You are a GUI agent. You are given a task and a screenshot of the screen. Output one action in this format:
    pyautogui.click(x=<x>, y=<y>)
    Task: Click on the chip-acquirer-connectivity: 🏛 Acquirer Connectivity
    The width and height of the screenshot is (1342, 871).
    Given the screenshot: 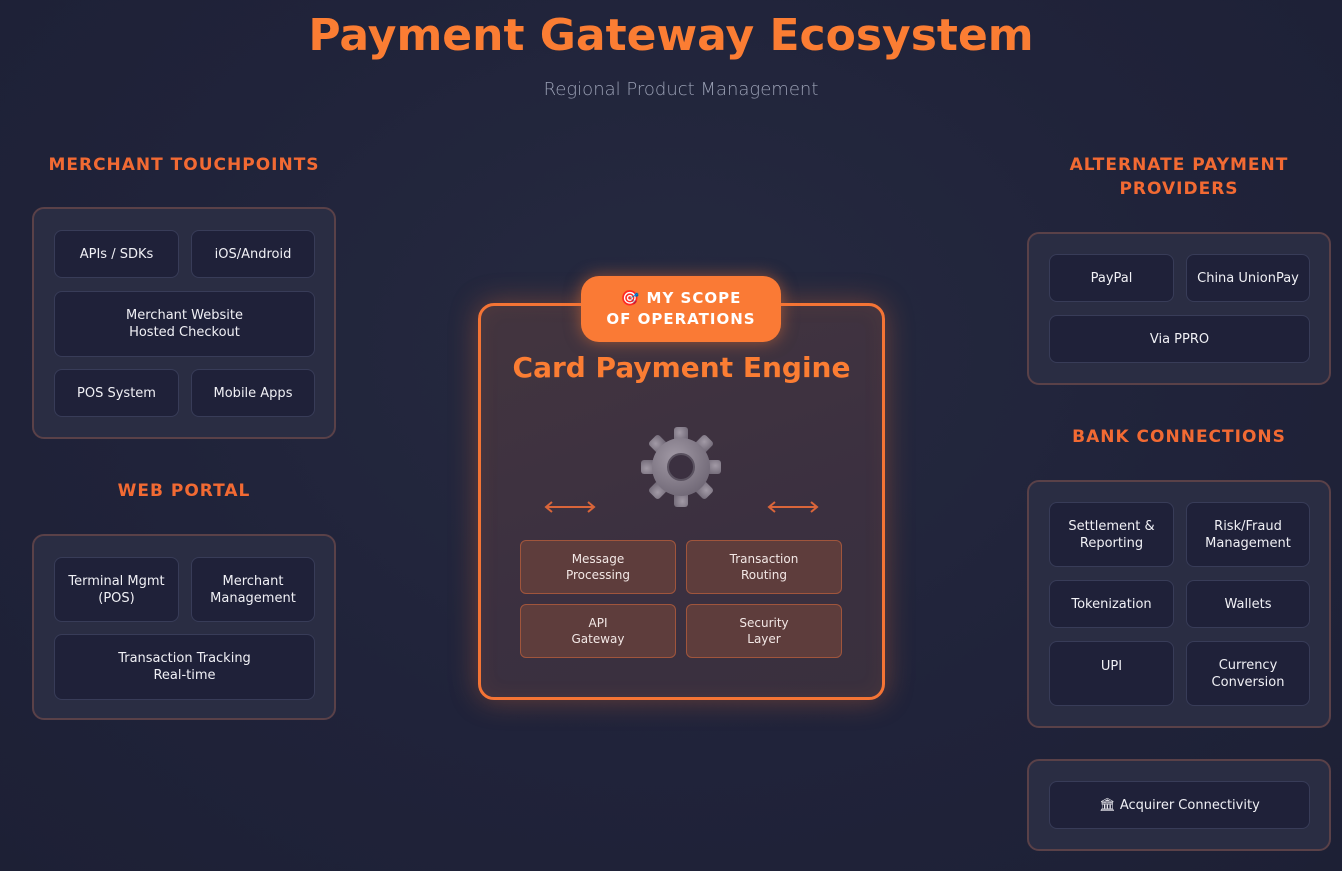 What is the action you would take?
    pyautogui.click(x=1179, y=805)
    